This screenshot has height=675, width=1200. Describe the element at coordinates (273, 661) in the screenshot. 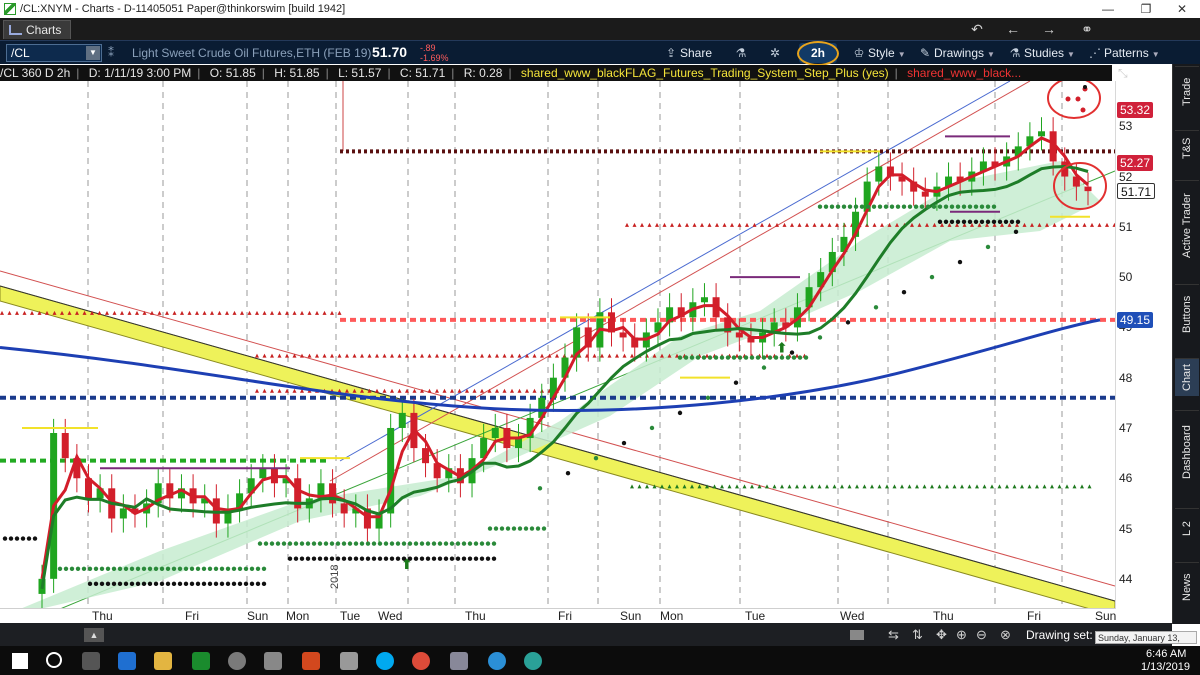

I see `calculator-icon` at that location.